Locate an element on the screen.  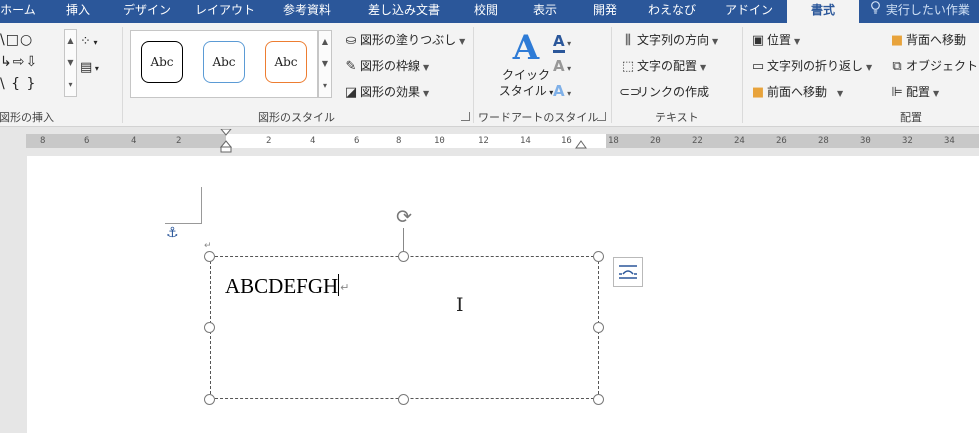
resize-handle-bottom-left is located at coordinates (209, 399).